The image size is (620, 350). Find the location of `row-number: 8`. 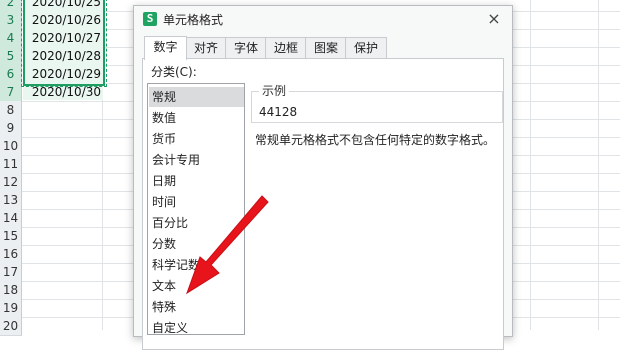

row-number: 8 is located at coordinates (11, 110).